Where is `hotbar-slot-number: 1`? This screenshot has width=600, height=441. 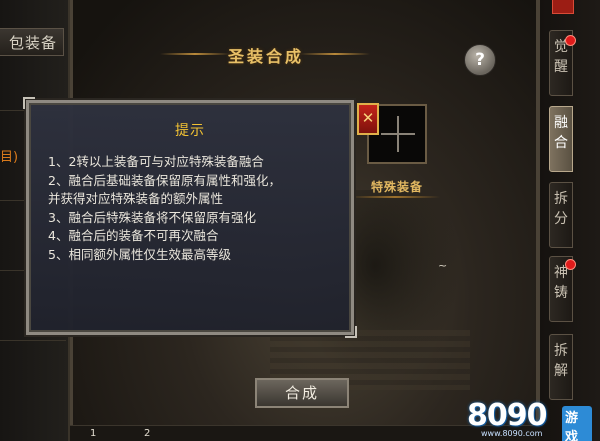
hotbar-slot-number: 1 is located at coordinates (93, 433).